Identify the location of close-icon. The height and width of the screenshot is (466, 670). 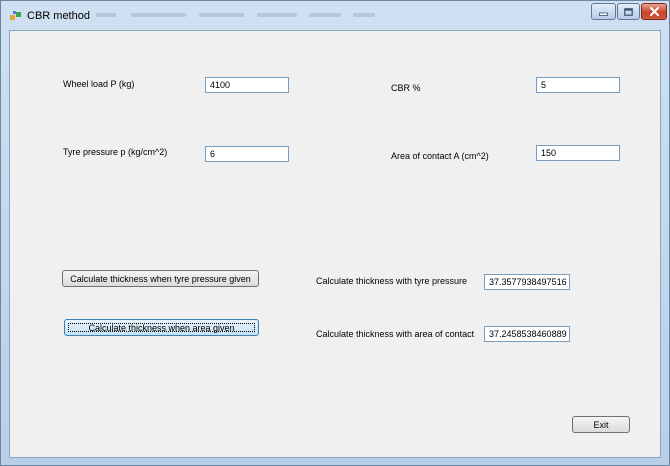
(654, 11).